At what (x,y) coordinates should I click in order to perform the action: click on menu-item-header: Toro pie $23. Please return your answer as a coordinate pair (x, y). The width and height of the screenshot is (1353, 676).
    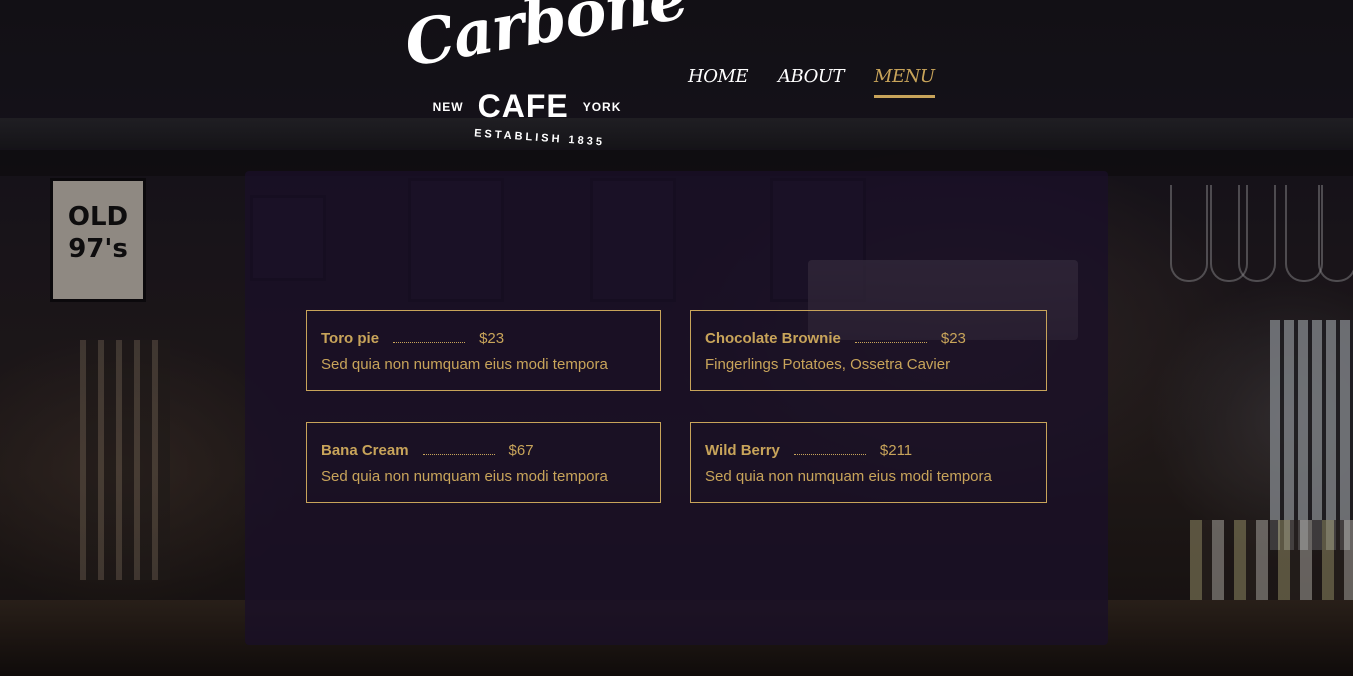
    Looking at the image, I should click on (412, 338).